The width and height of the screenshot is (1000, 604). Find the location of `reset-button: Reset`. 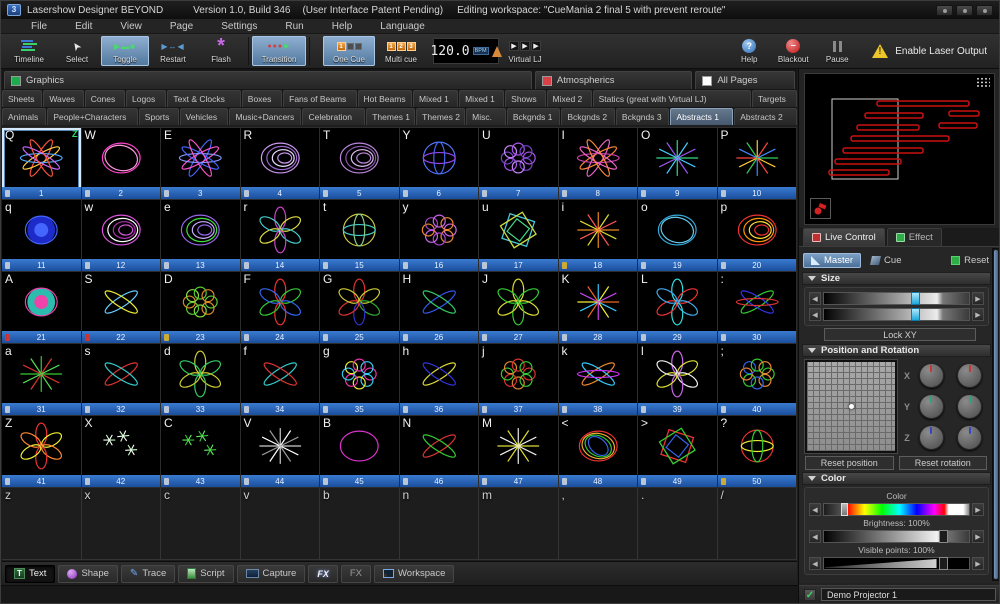

reset-button: Reset is located at coordinates (970, 260).